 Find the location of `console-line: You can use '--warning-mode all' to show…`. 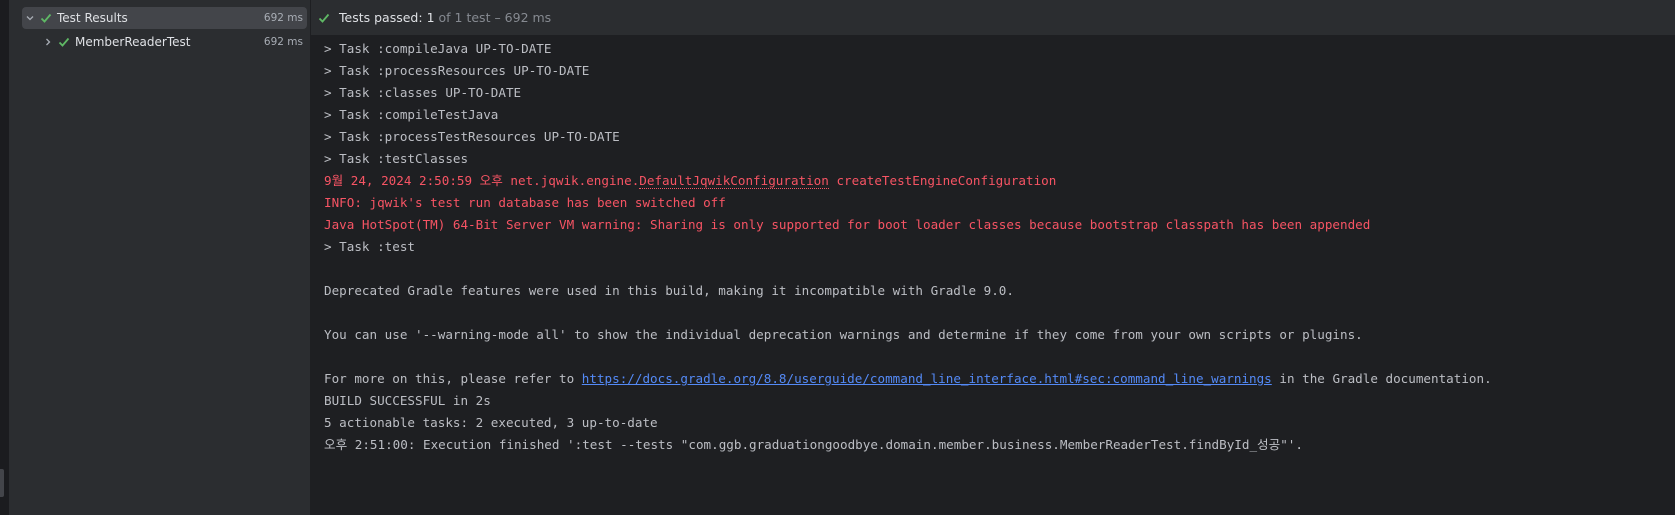

console-line: You can use '--warning-mode all' to show… is located at coordinates (843, 334).